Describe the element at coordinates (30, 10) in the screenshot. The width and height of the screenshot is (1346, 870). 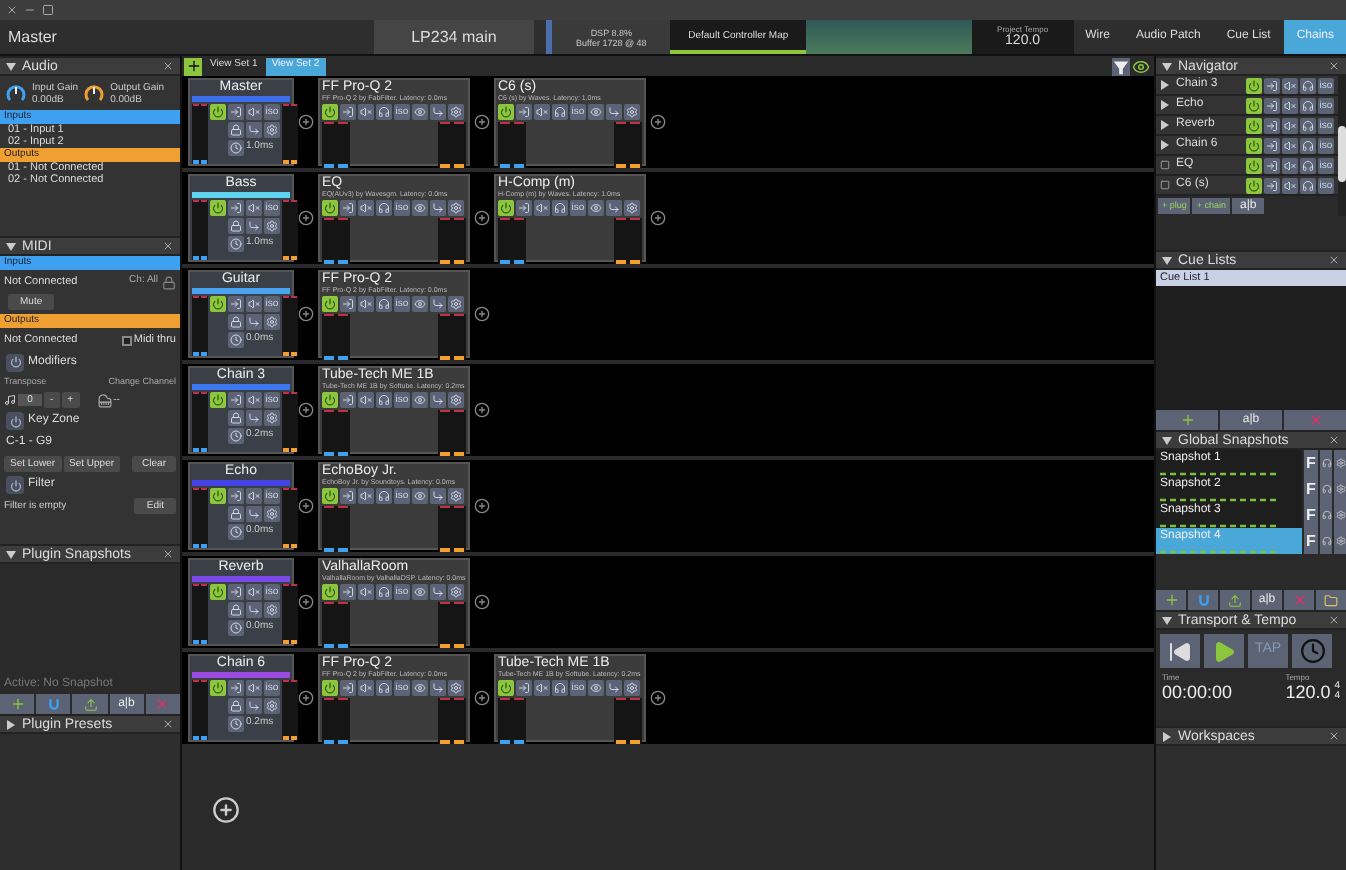
I see `minimize-icon` at that location.